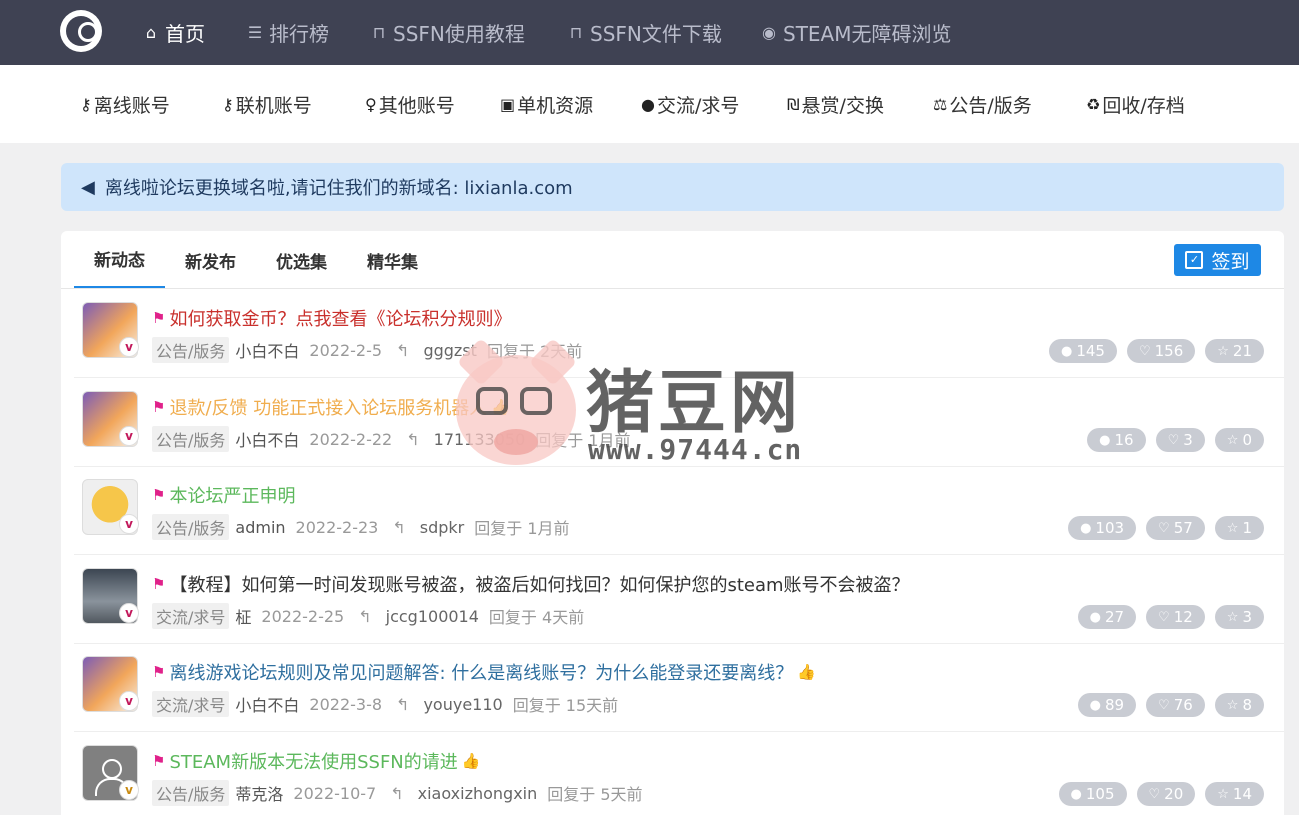 The width and height of the screenshot is (1299, 815). What do you see at coordinates (259, 793) in the screenshot?
I see `thread-author: 蒂克洛` at bounding box center [259, 793].